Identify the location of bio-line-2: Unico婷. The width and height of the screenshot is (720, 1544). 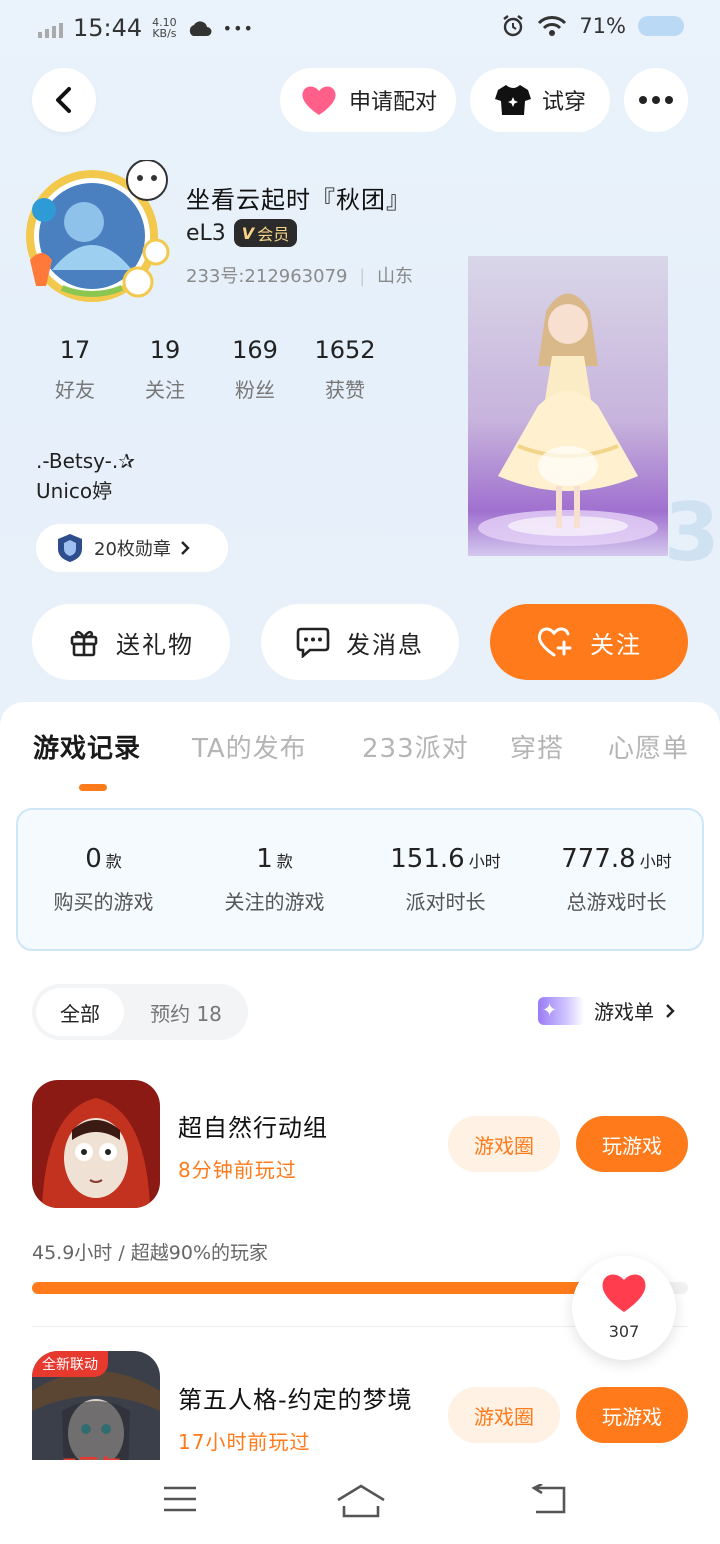
(74, 491).